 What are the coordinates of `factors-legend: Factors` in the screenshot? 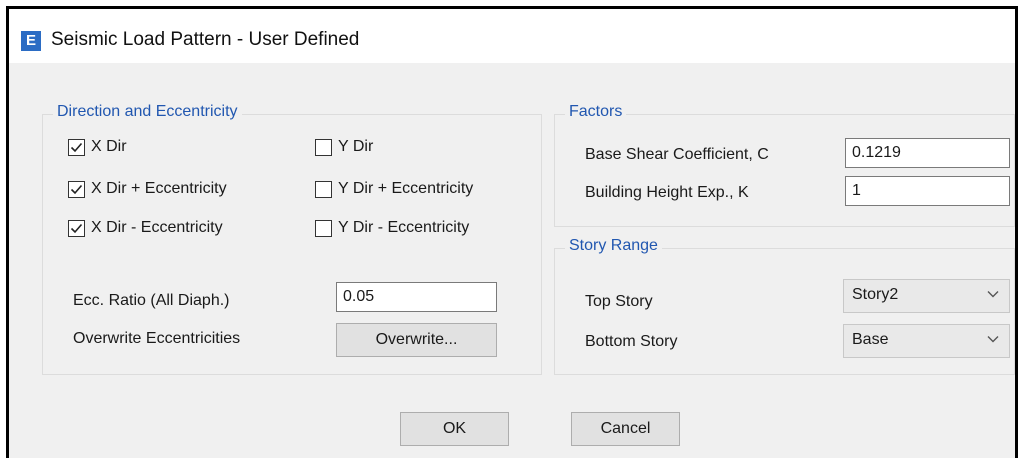 It's located at (596, 112).